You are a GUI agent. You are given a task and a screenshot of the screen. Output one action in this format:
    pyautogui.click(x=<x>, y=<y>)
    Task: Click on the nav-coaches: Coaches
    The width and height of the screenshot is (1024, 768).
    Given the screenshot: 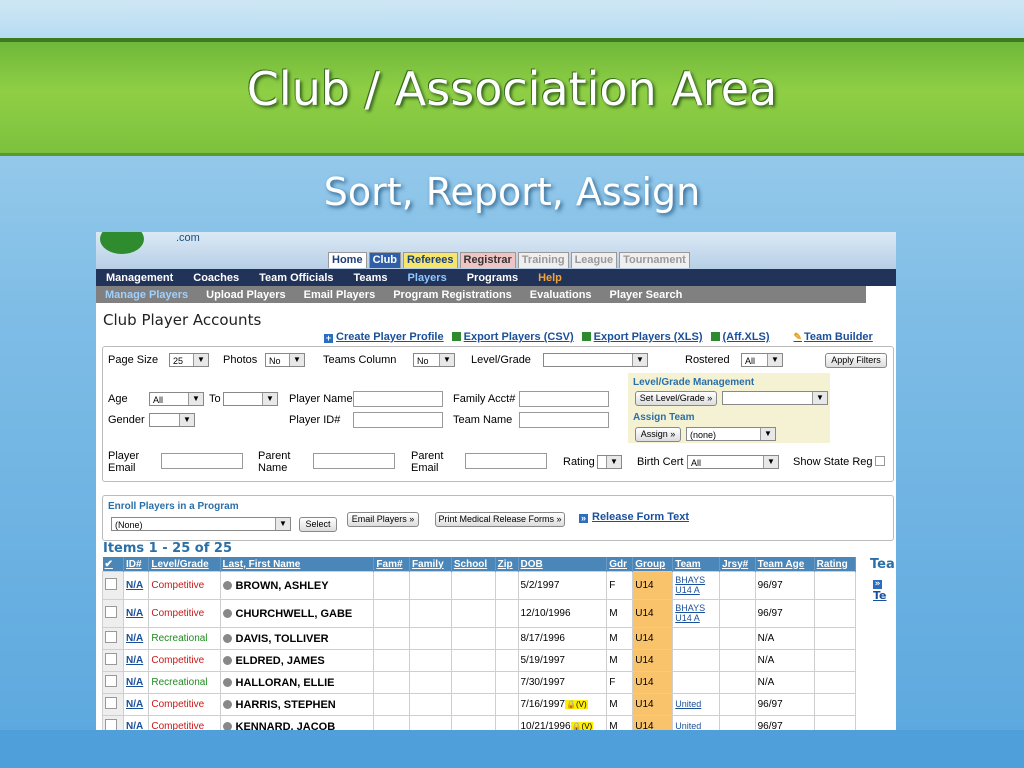 What is the action you would take?
    pyautogui.click(x=216, y=278)
    